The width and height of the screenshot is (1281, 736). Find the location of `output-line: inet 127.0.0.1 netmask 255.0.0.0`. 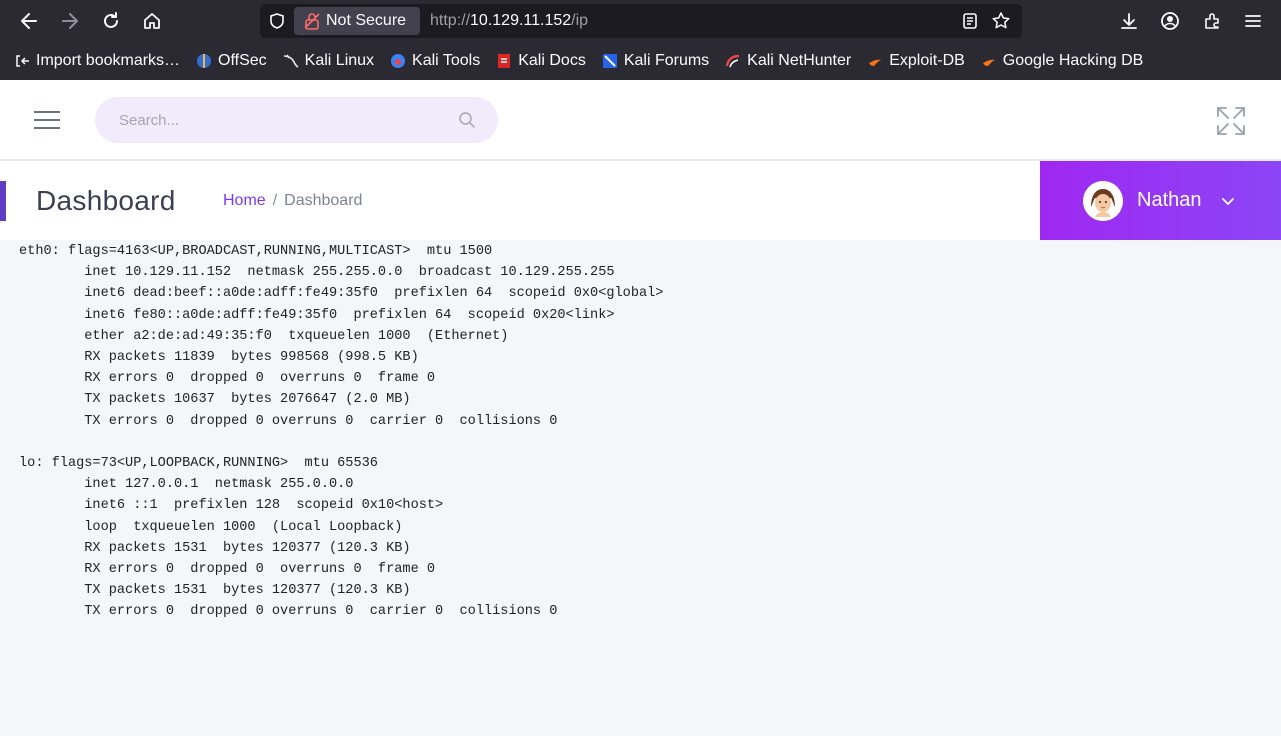

output-line: inet 127.0.0.1 netmask 255.0.0.0 is located at coordinates (186, 485).